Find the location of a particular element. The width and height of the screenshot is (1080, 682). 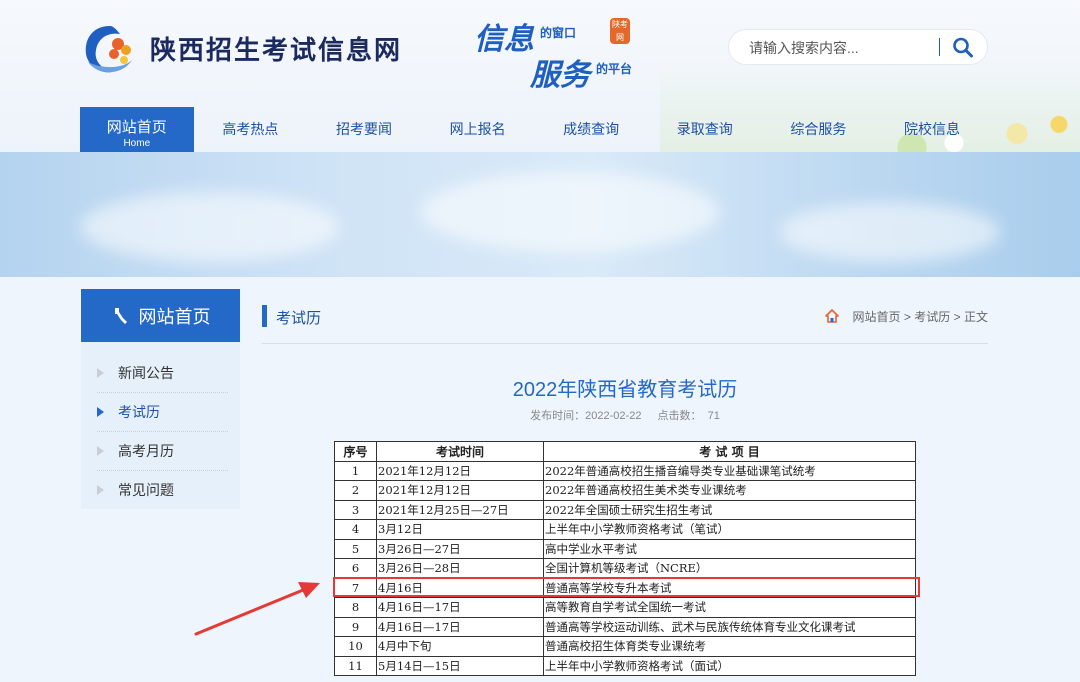

cell-index: 1 is located at coordinates (355, 470).